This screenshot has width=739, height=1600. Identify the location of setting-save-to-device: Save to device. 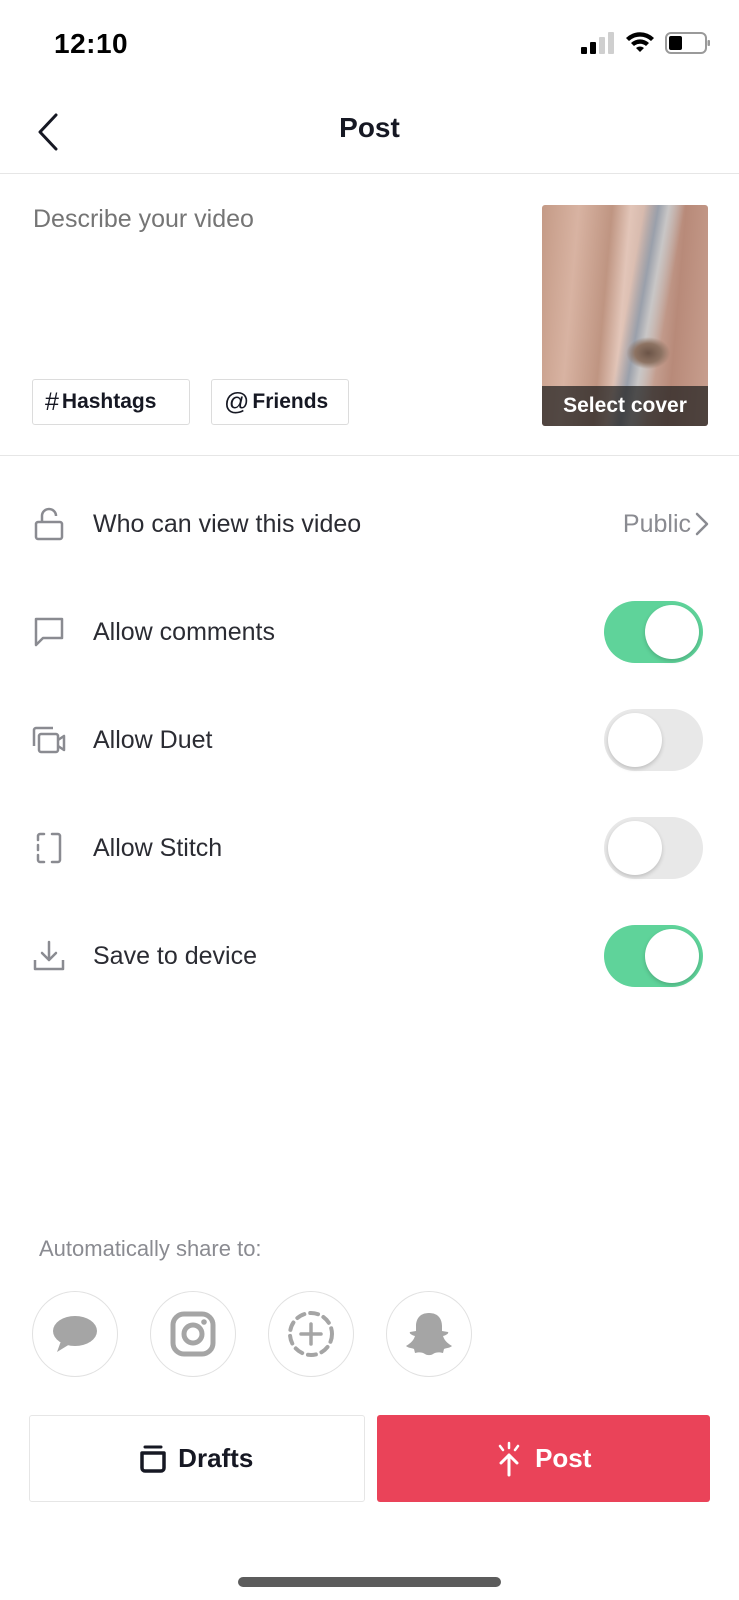
(369, 956).